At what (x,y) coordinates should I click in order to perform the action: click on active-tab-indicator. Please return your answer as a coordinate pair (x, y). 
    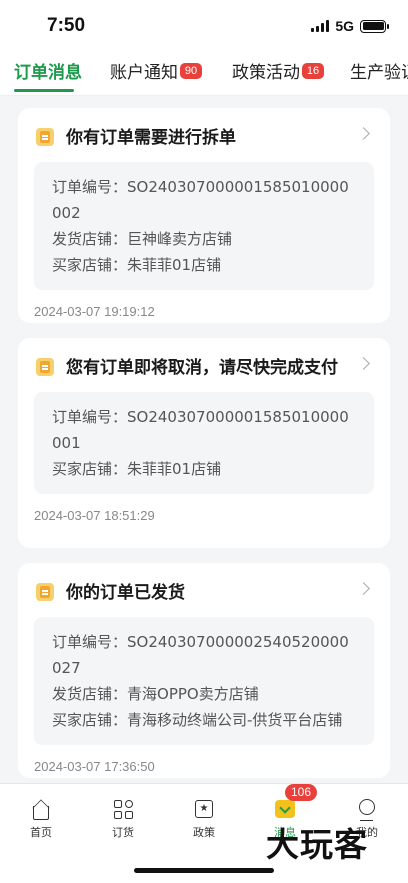
    Looking at the image, I should click on (44, 90).